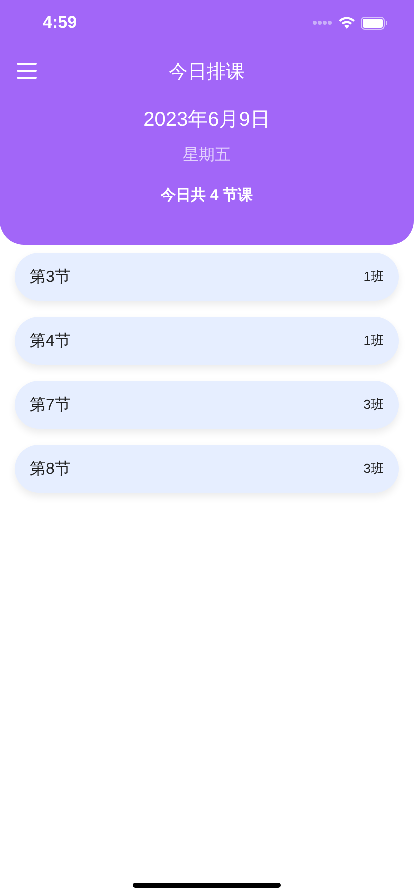  Describe the element at coordinates (347, 23) in the screenshot. I see `wifi-icon` at that location.